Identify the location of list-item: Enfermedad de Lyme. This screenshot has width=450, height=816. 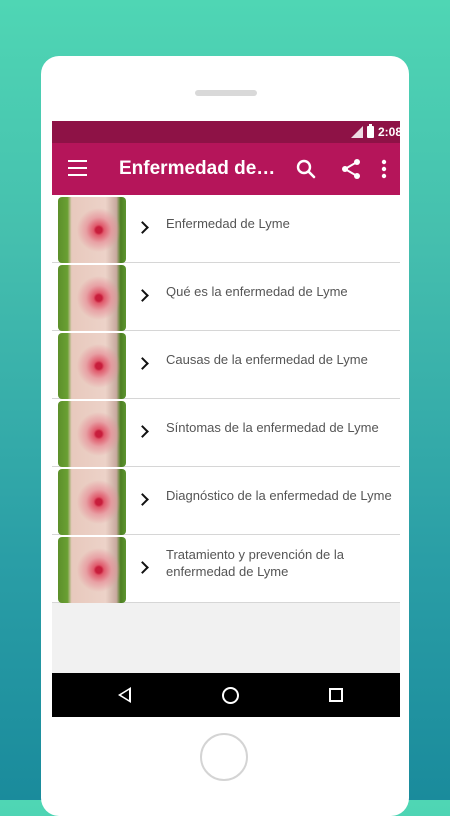
(226, 229).